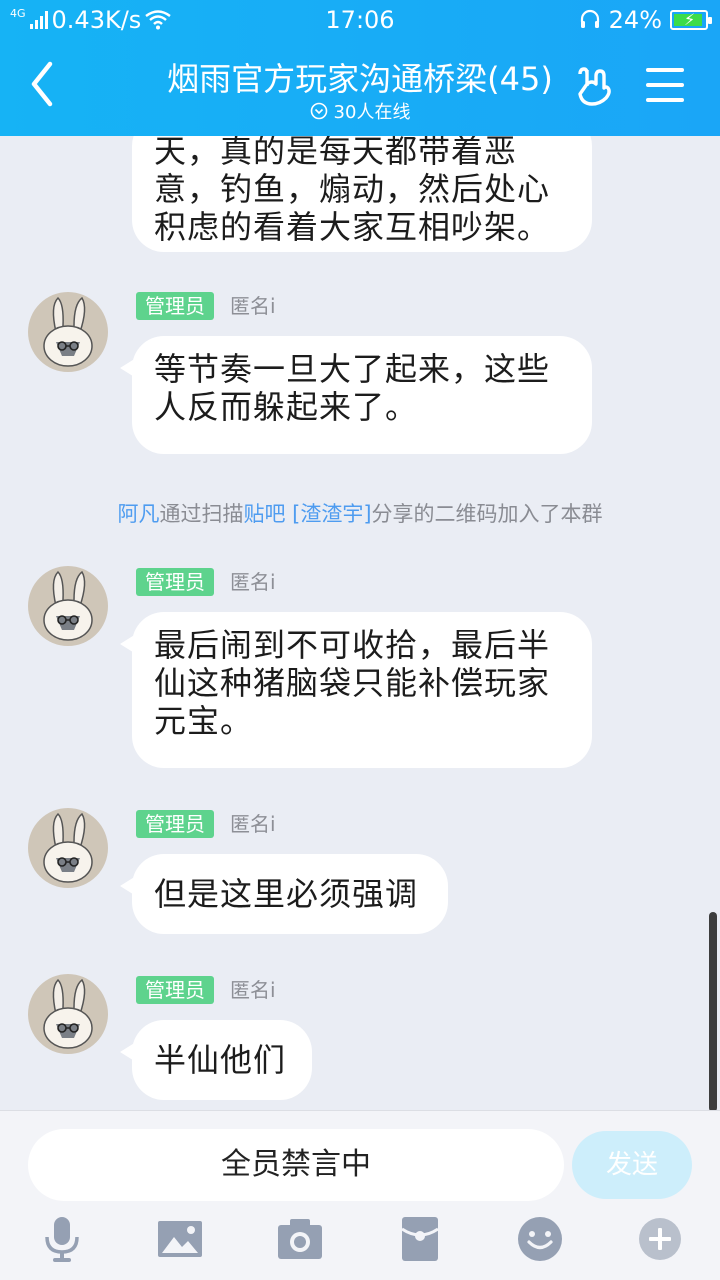  I want to click on online-check-icon, so click(318, 111).